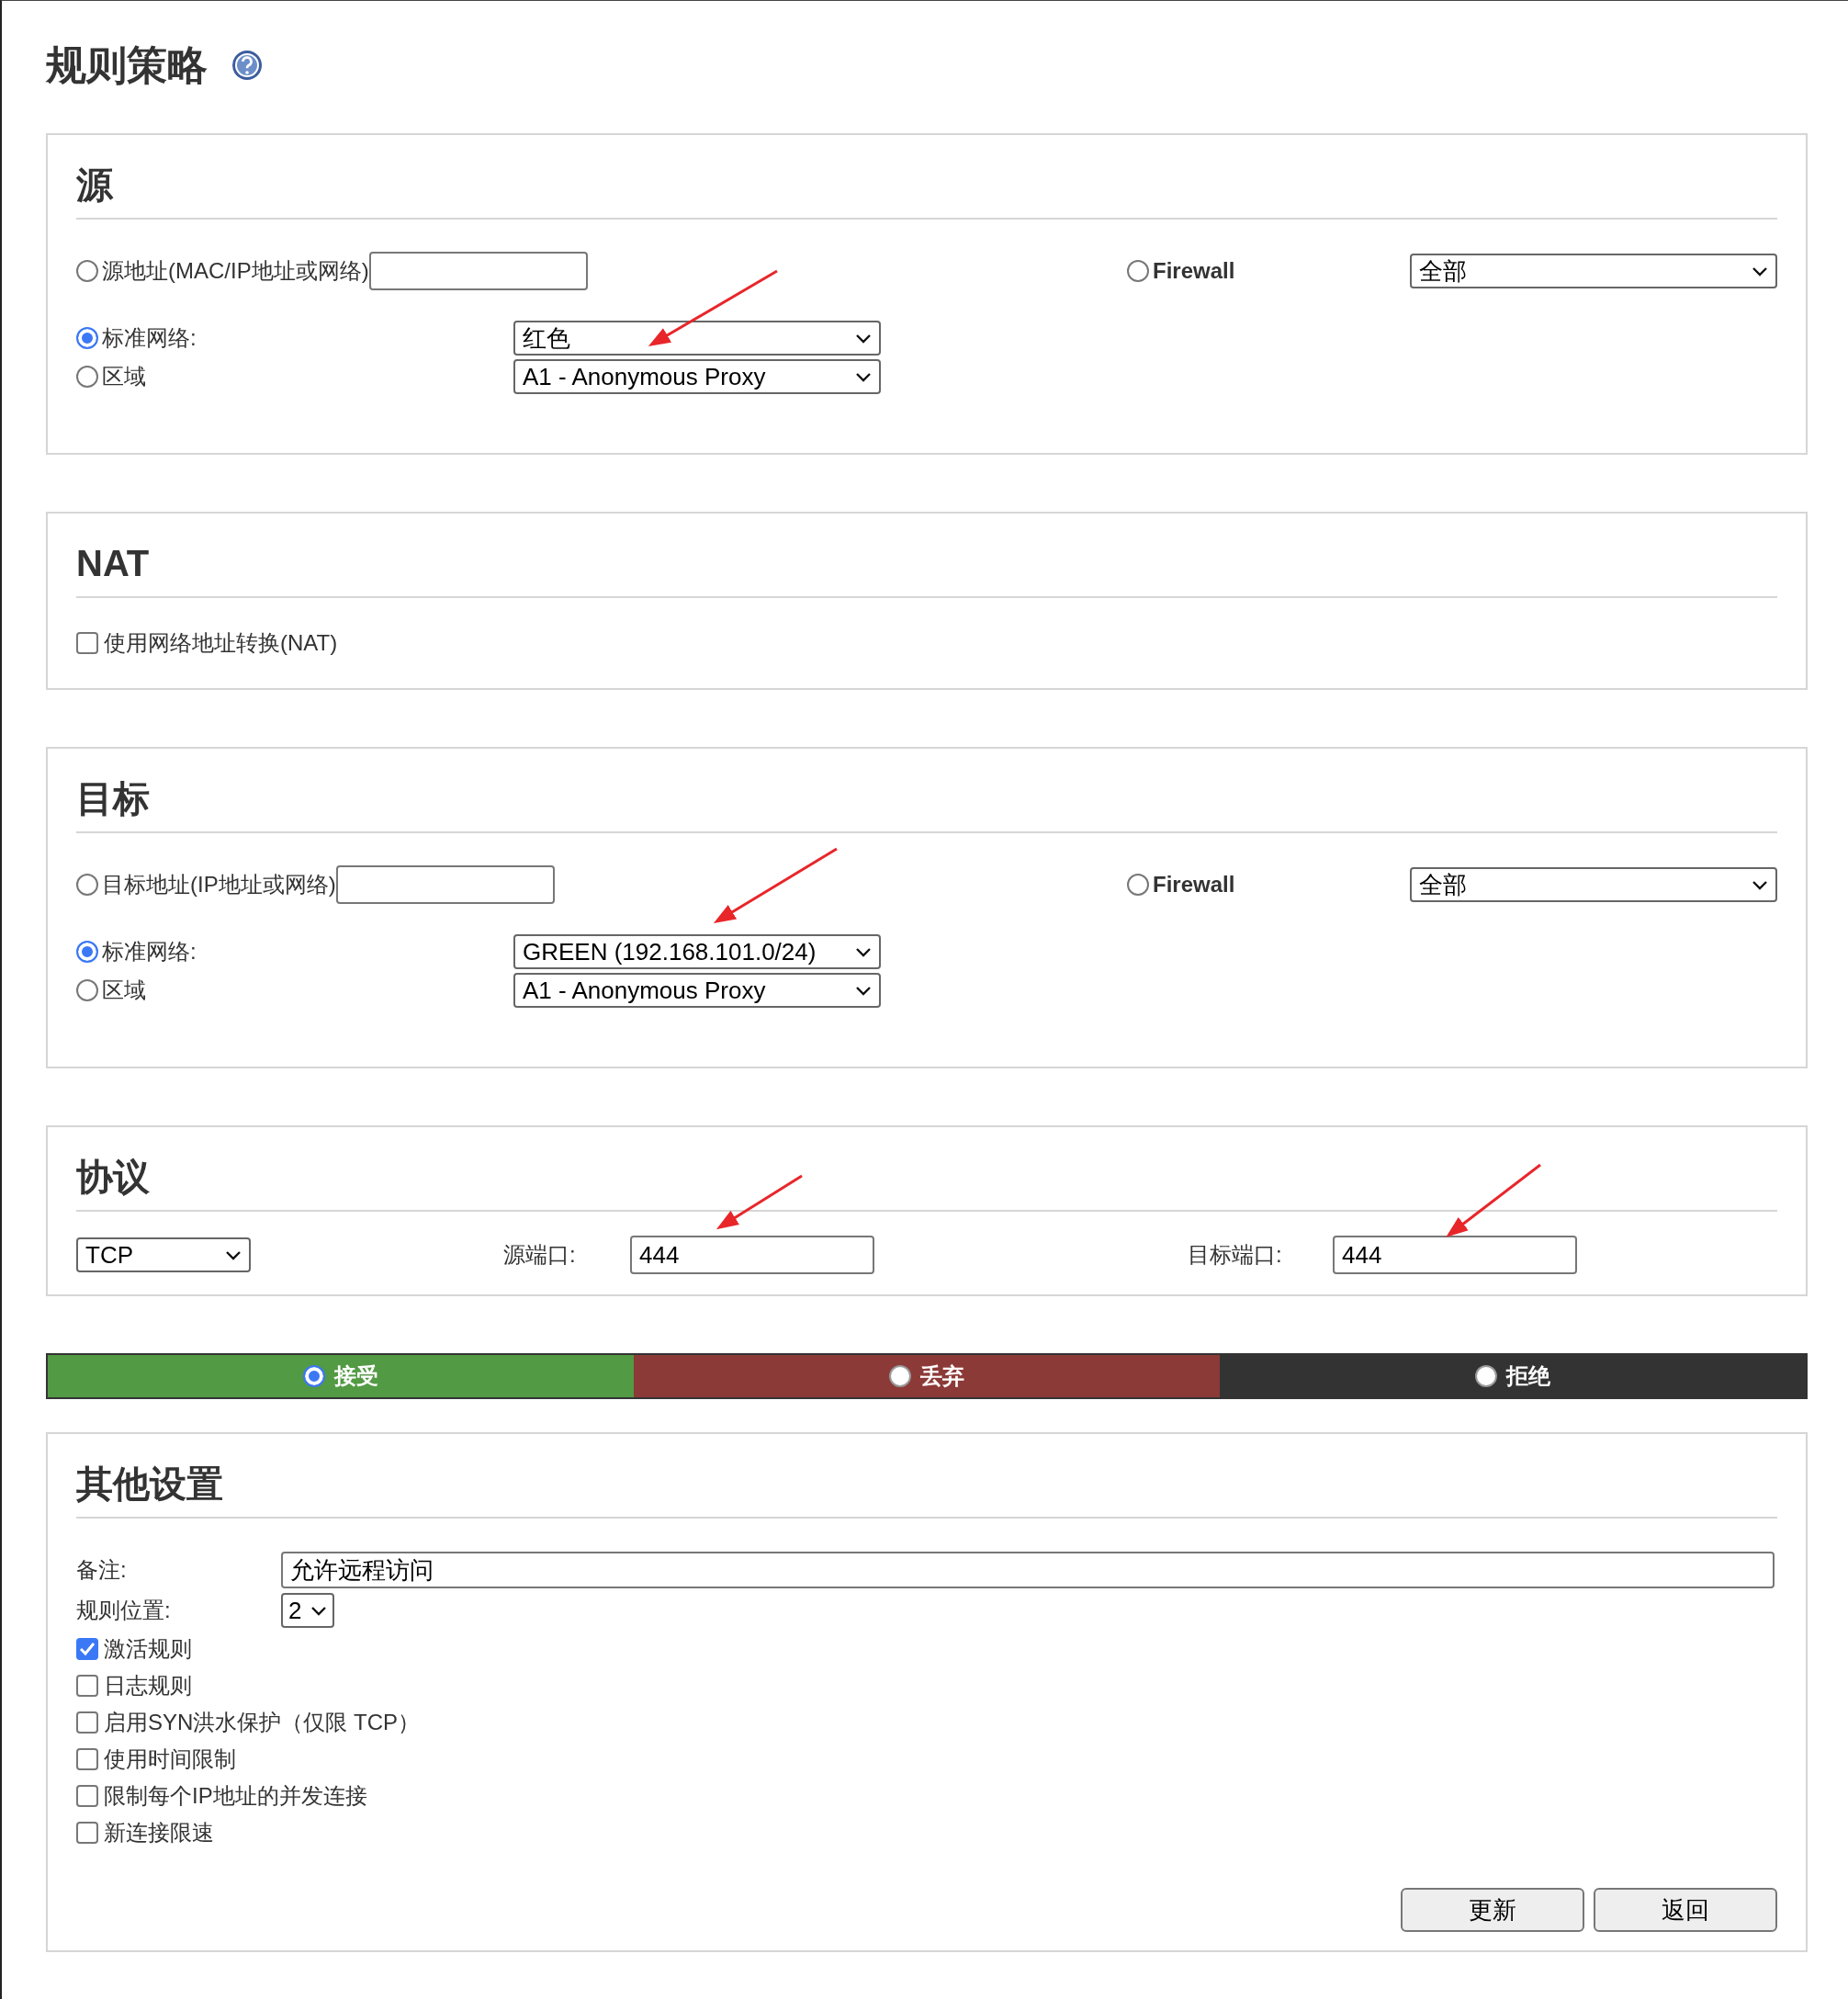 This screenshot has width=1848, height=1999. What do you see at coordinates (235, 1796) in the screenshot?
I see `option-label: 限制每个IP地址的并发连接` at bounding box center [235, 1796].